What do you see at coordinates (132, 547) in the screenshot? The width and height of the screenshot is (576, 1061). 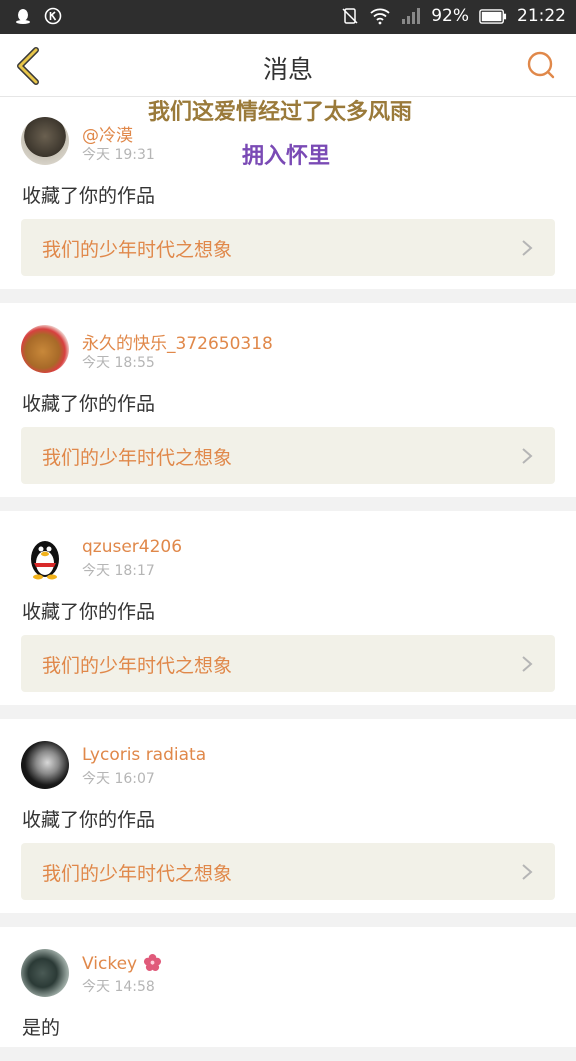 I see `username: qzuser4206` at bounding box center [132, 547].